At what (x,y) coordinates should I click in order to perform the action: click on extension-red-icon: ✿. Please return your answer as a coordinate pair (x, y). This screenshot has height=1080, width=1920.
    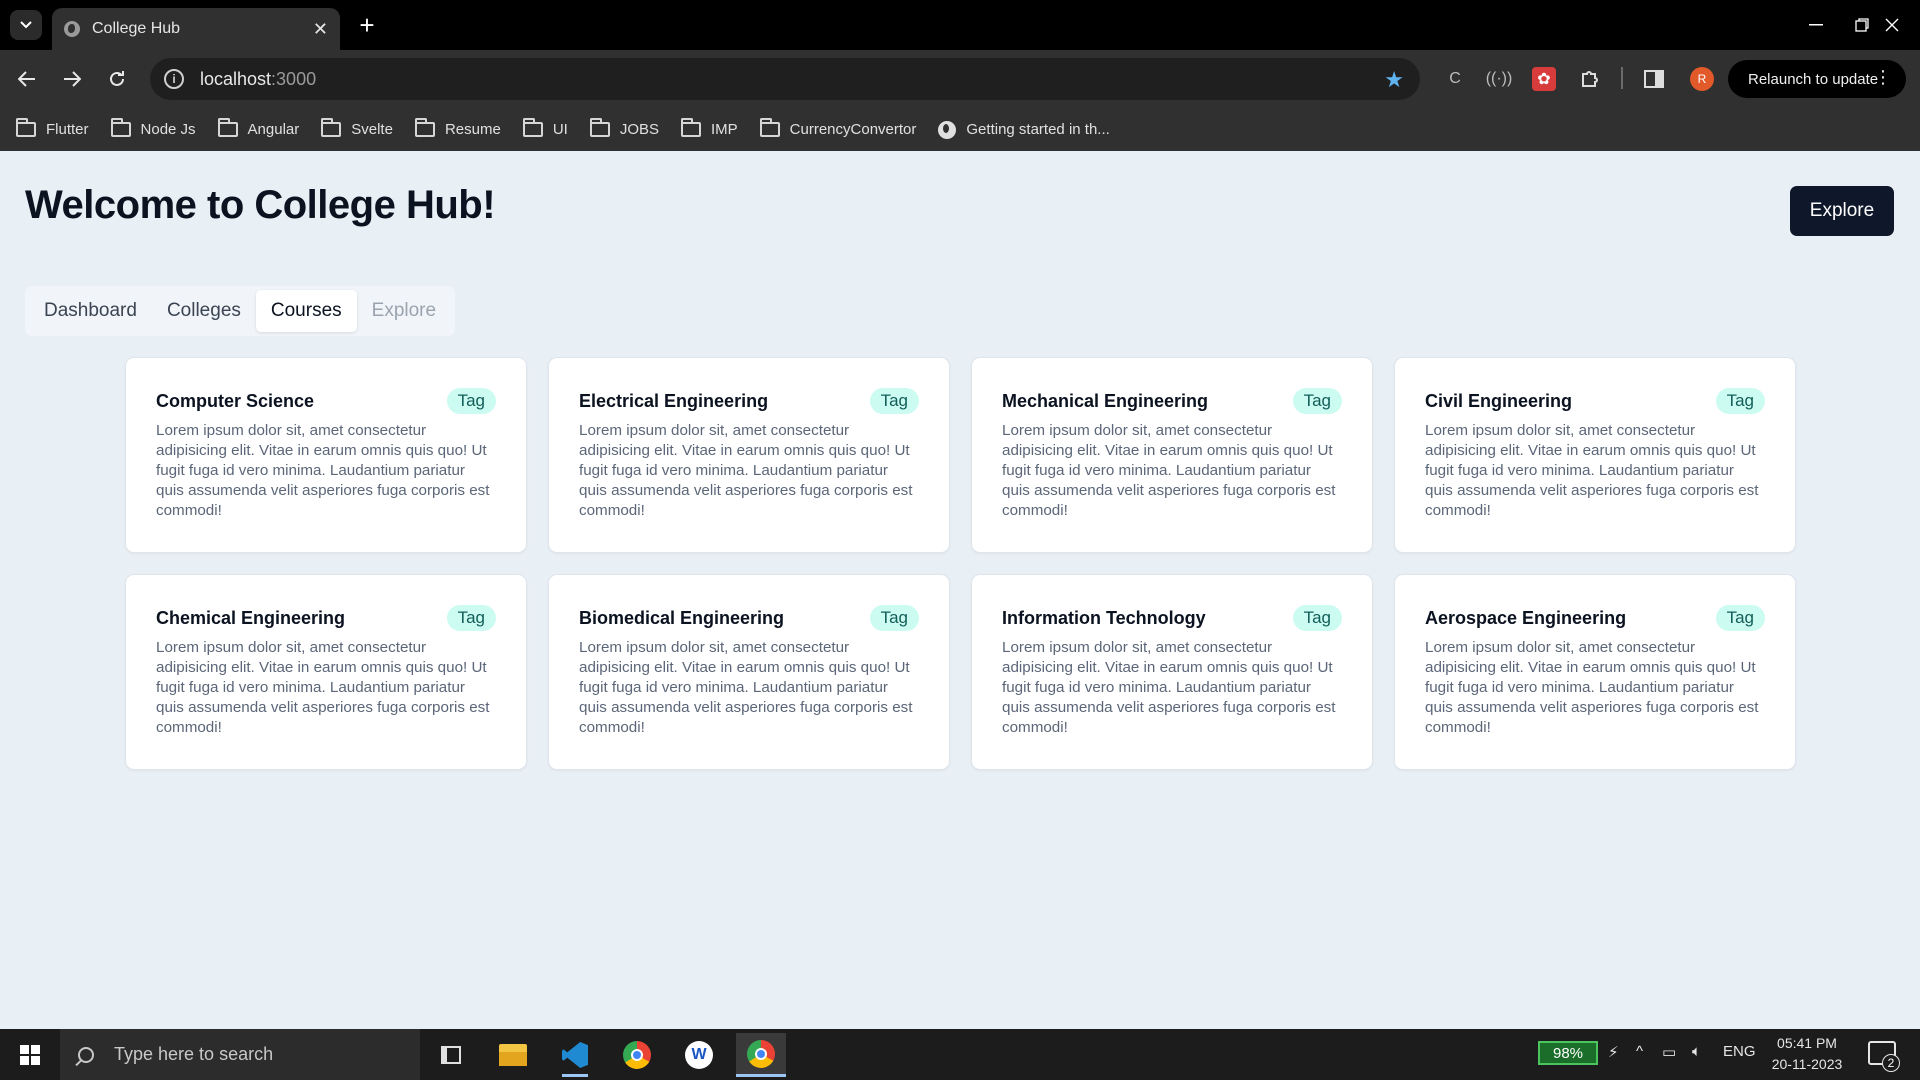
    Looking at the image, I should click on (1544, 79).